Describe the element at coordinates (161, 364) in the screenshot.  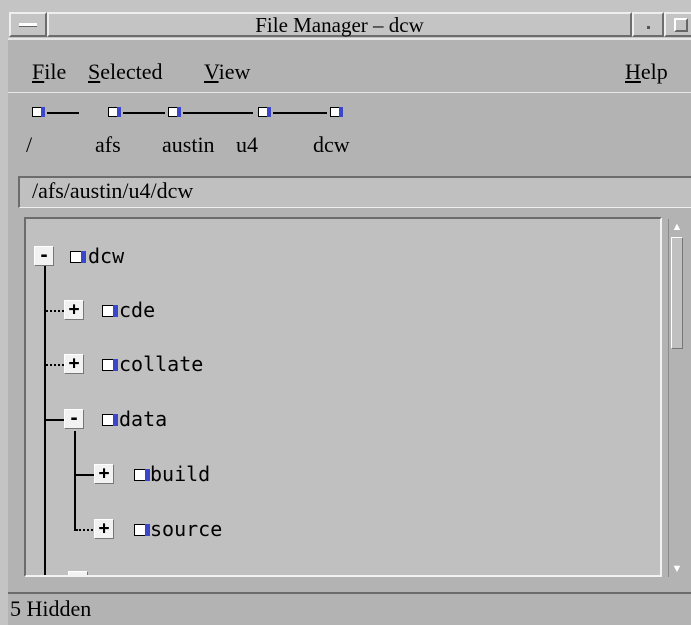
I see `tree-item-collate: collate` at that location.